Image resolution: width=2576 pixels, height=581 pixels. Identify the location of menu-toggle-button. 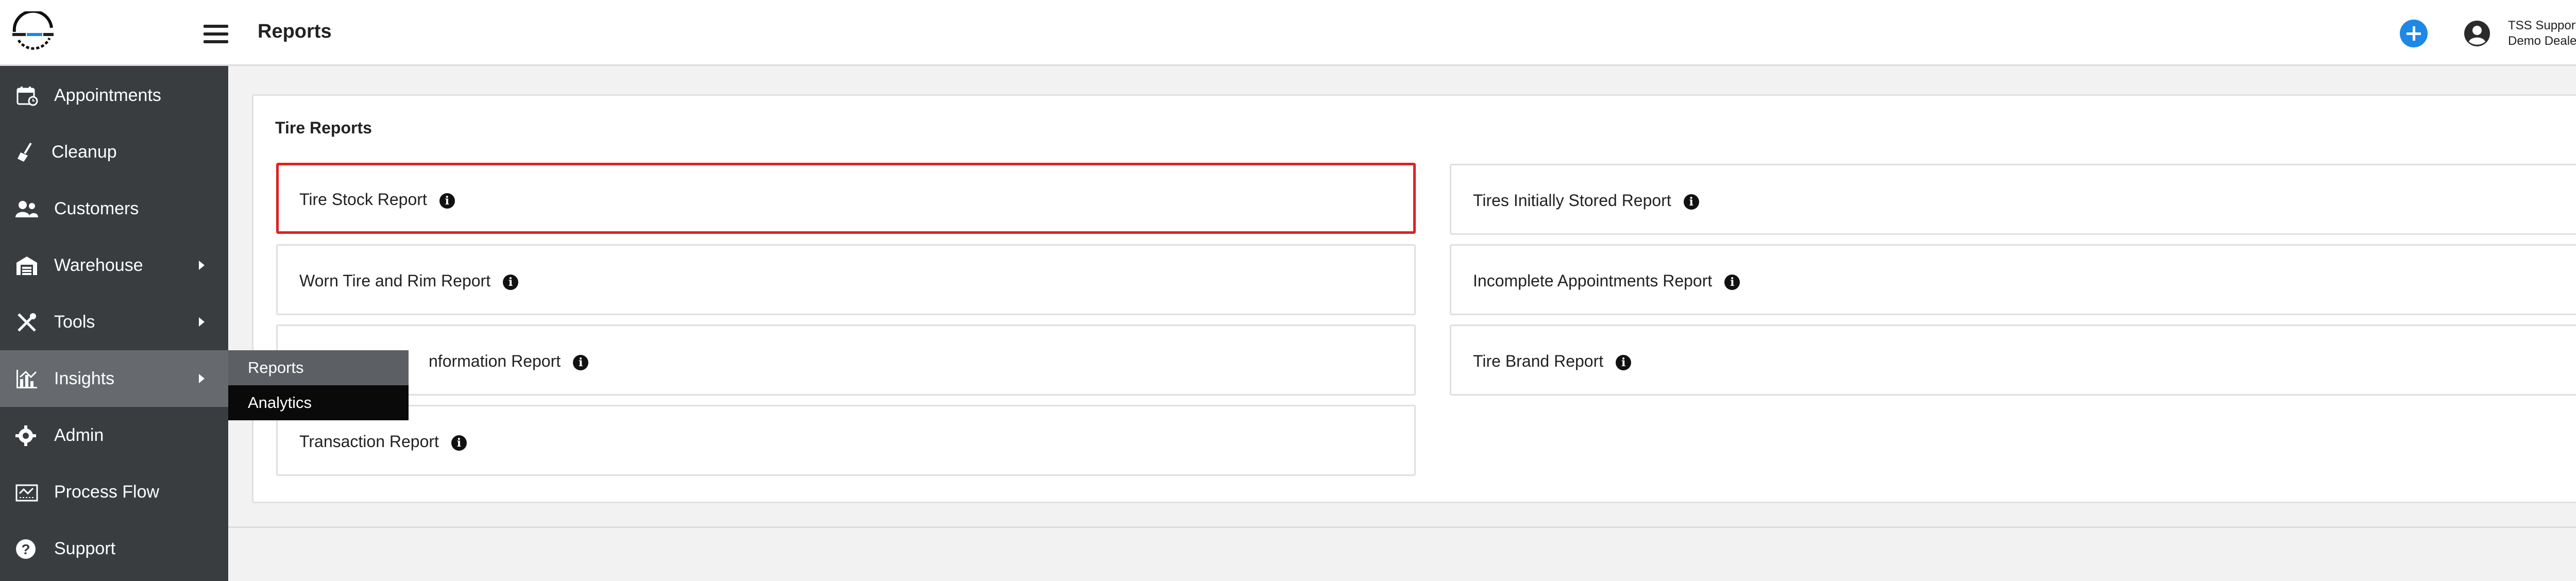
(216, 34).